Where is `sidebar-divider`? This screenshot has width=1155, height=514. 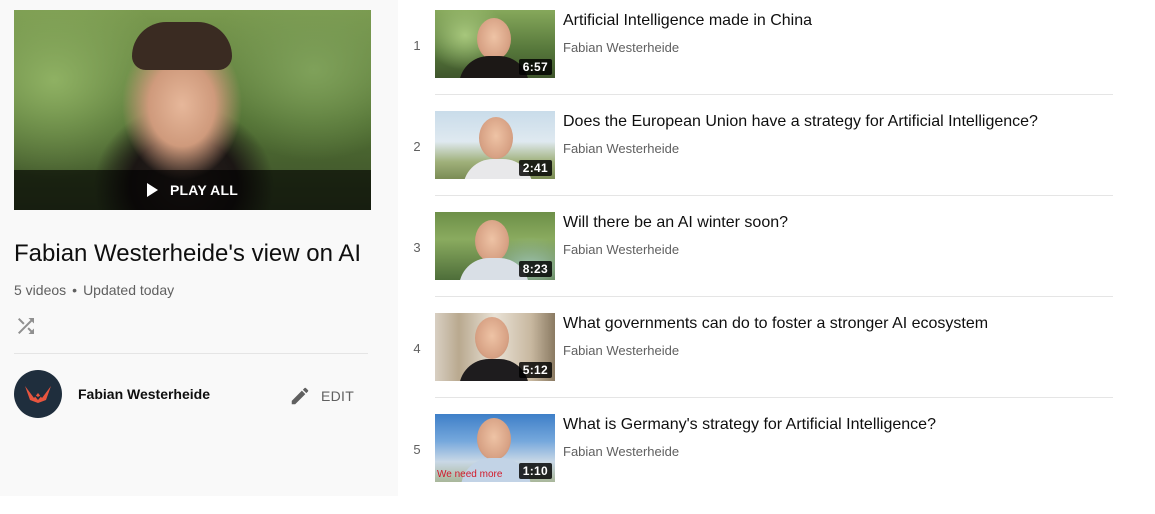
sidebar-divider is located at coordinates (191, 353).